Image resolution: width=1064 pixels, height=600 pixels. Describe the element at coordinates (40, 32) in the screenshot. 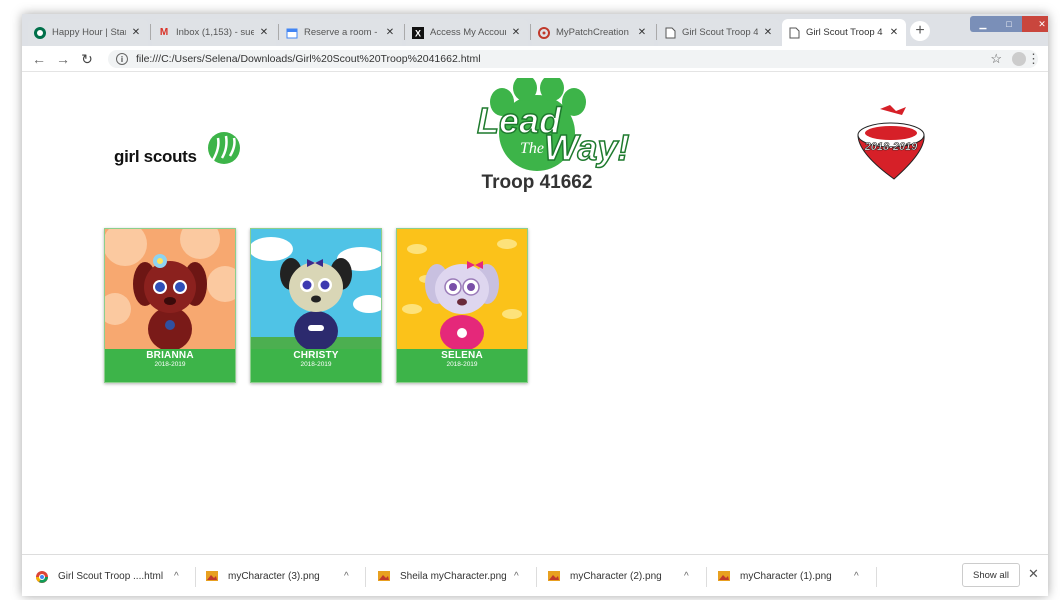

I see `starbucks-icon` at that location.